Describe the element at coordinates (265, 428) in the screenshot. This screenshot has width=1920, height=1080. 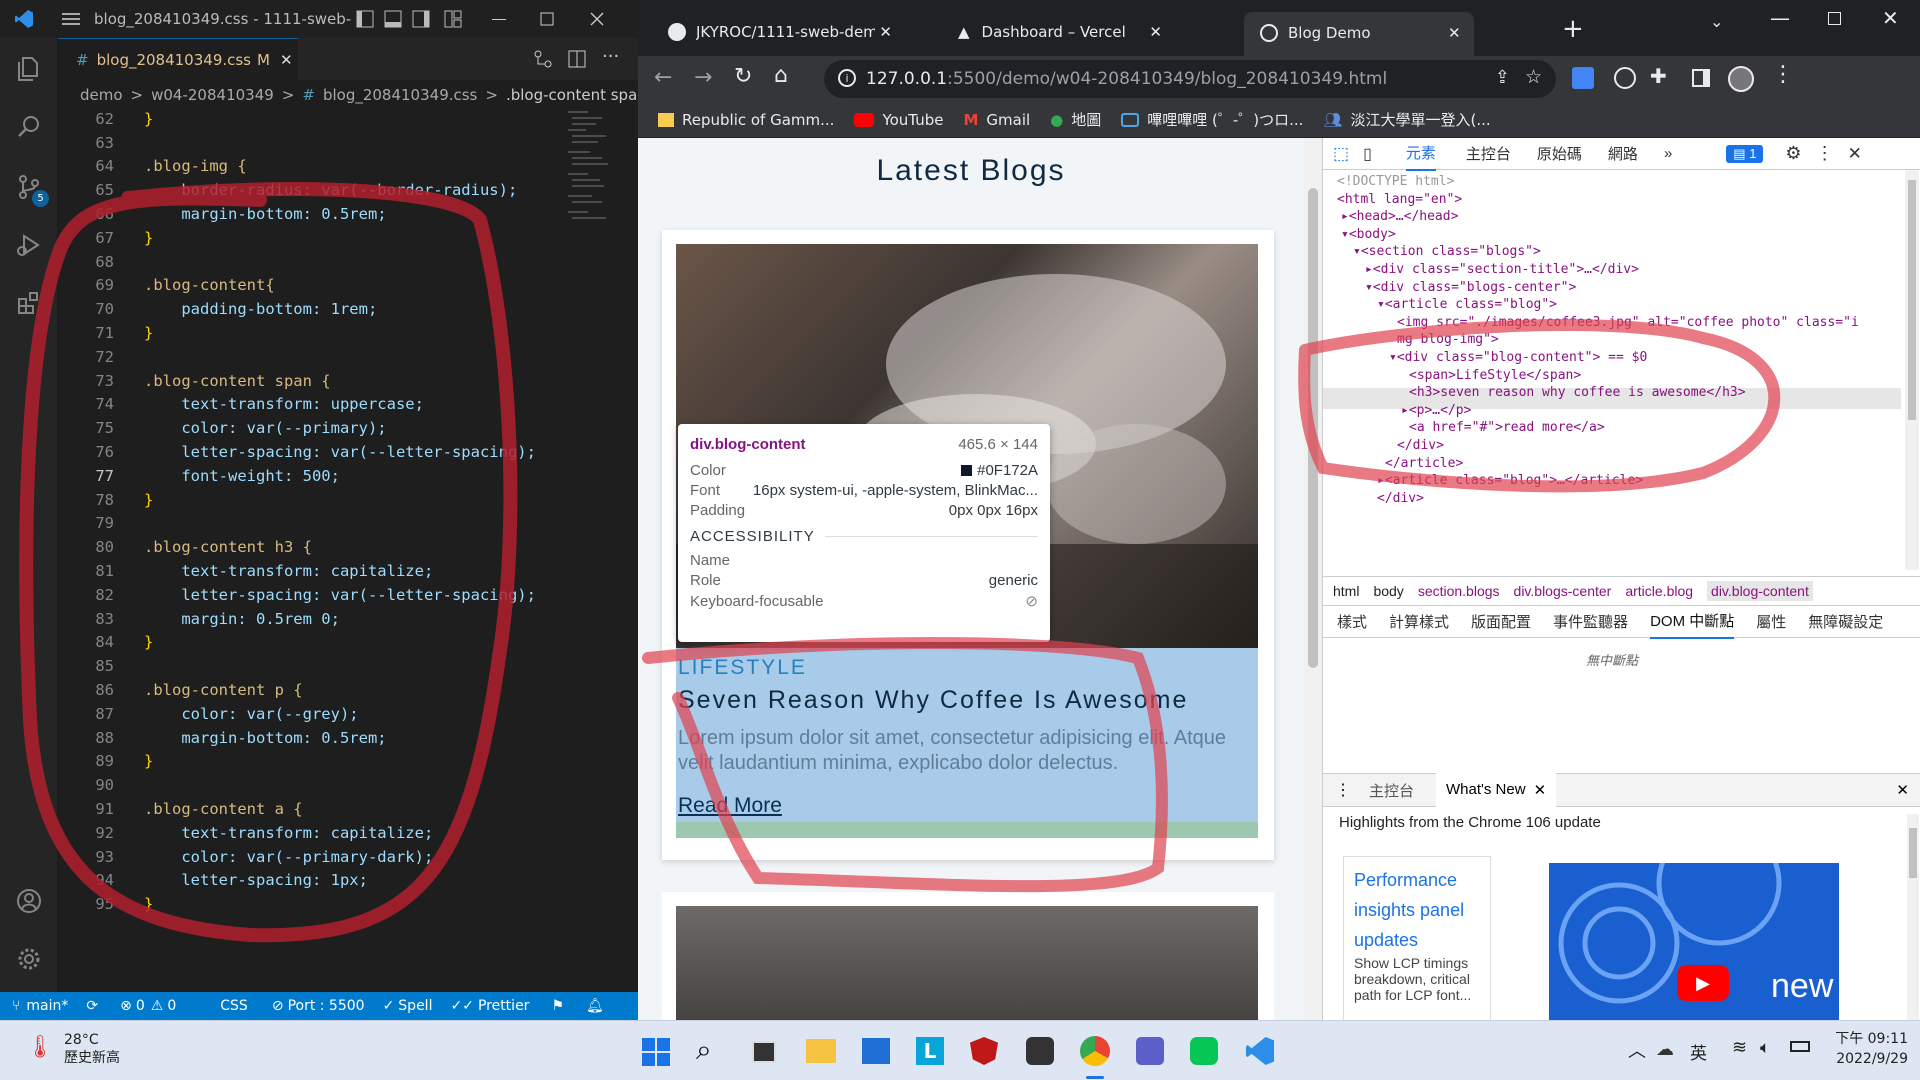
I see `code-text: color: var(--primary);` at that location.